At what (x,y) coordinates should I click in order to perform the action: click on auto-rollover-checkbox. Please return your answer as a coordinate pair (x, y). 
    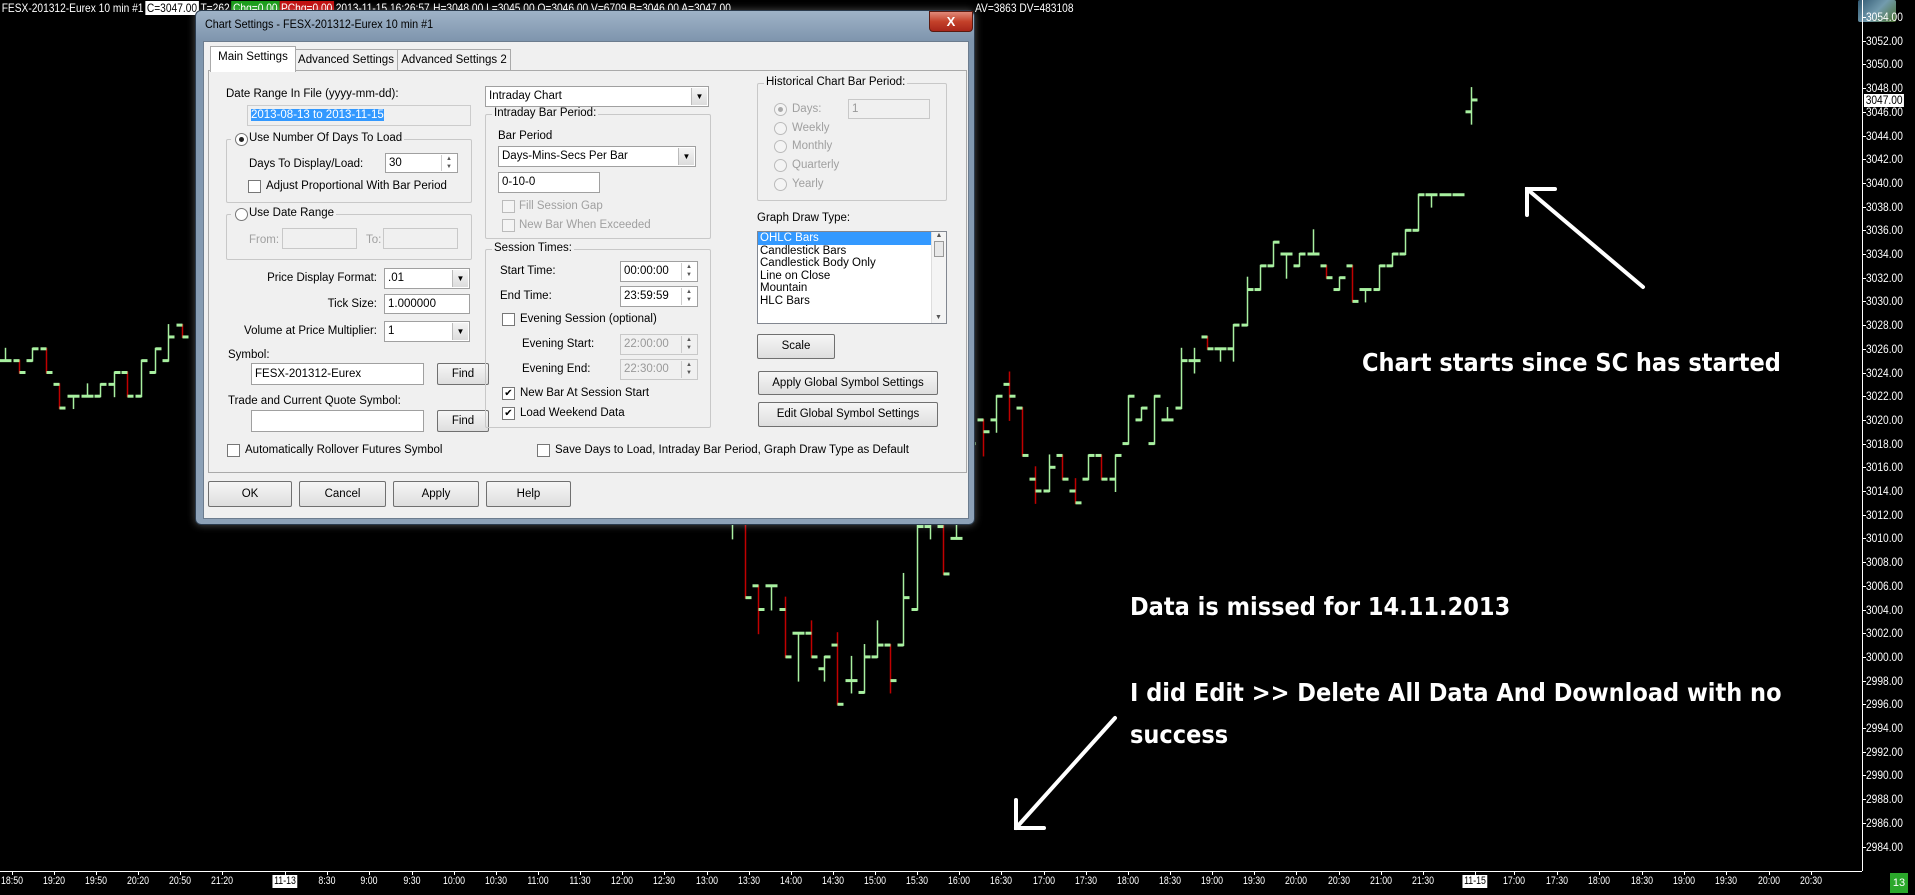
    Looking at the image, I should click on (233, 450).